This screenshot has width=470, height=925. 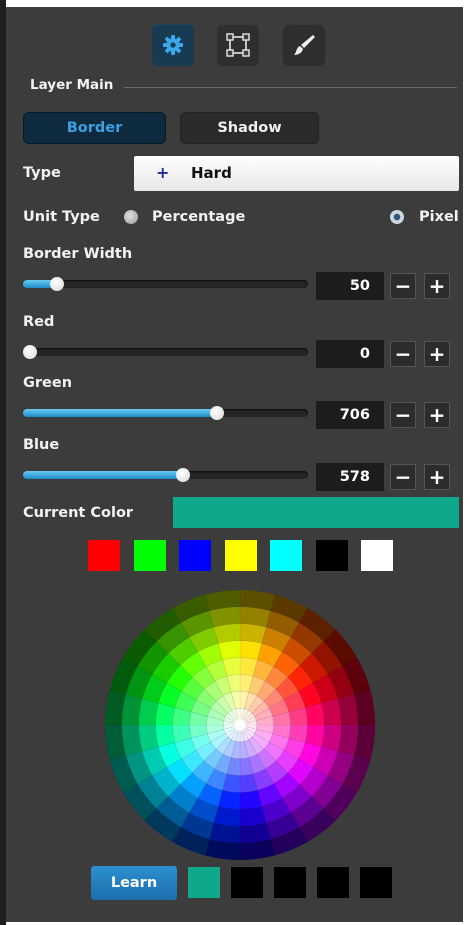 I want to click on brush-icon, so click(x=304, y=45).